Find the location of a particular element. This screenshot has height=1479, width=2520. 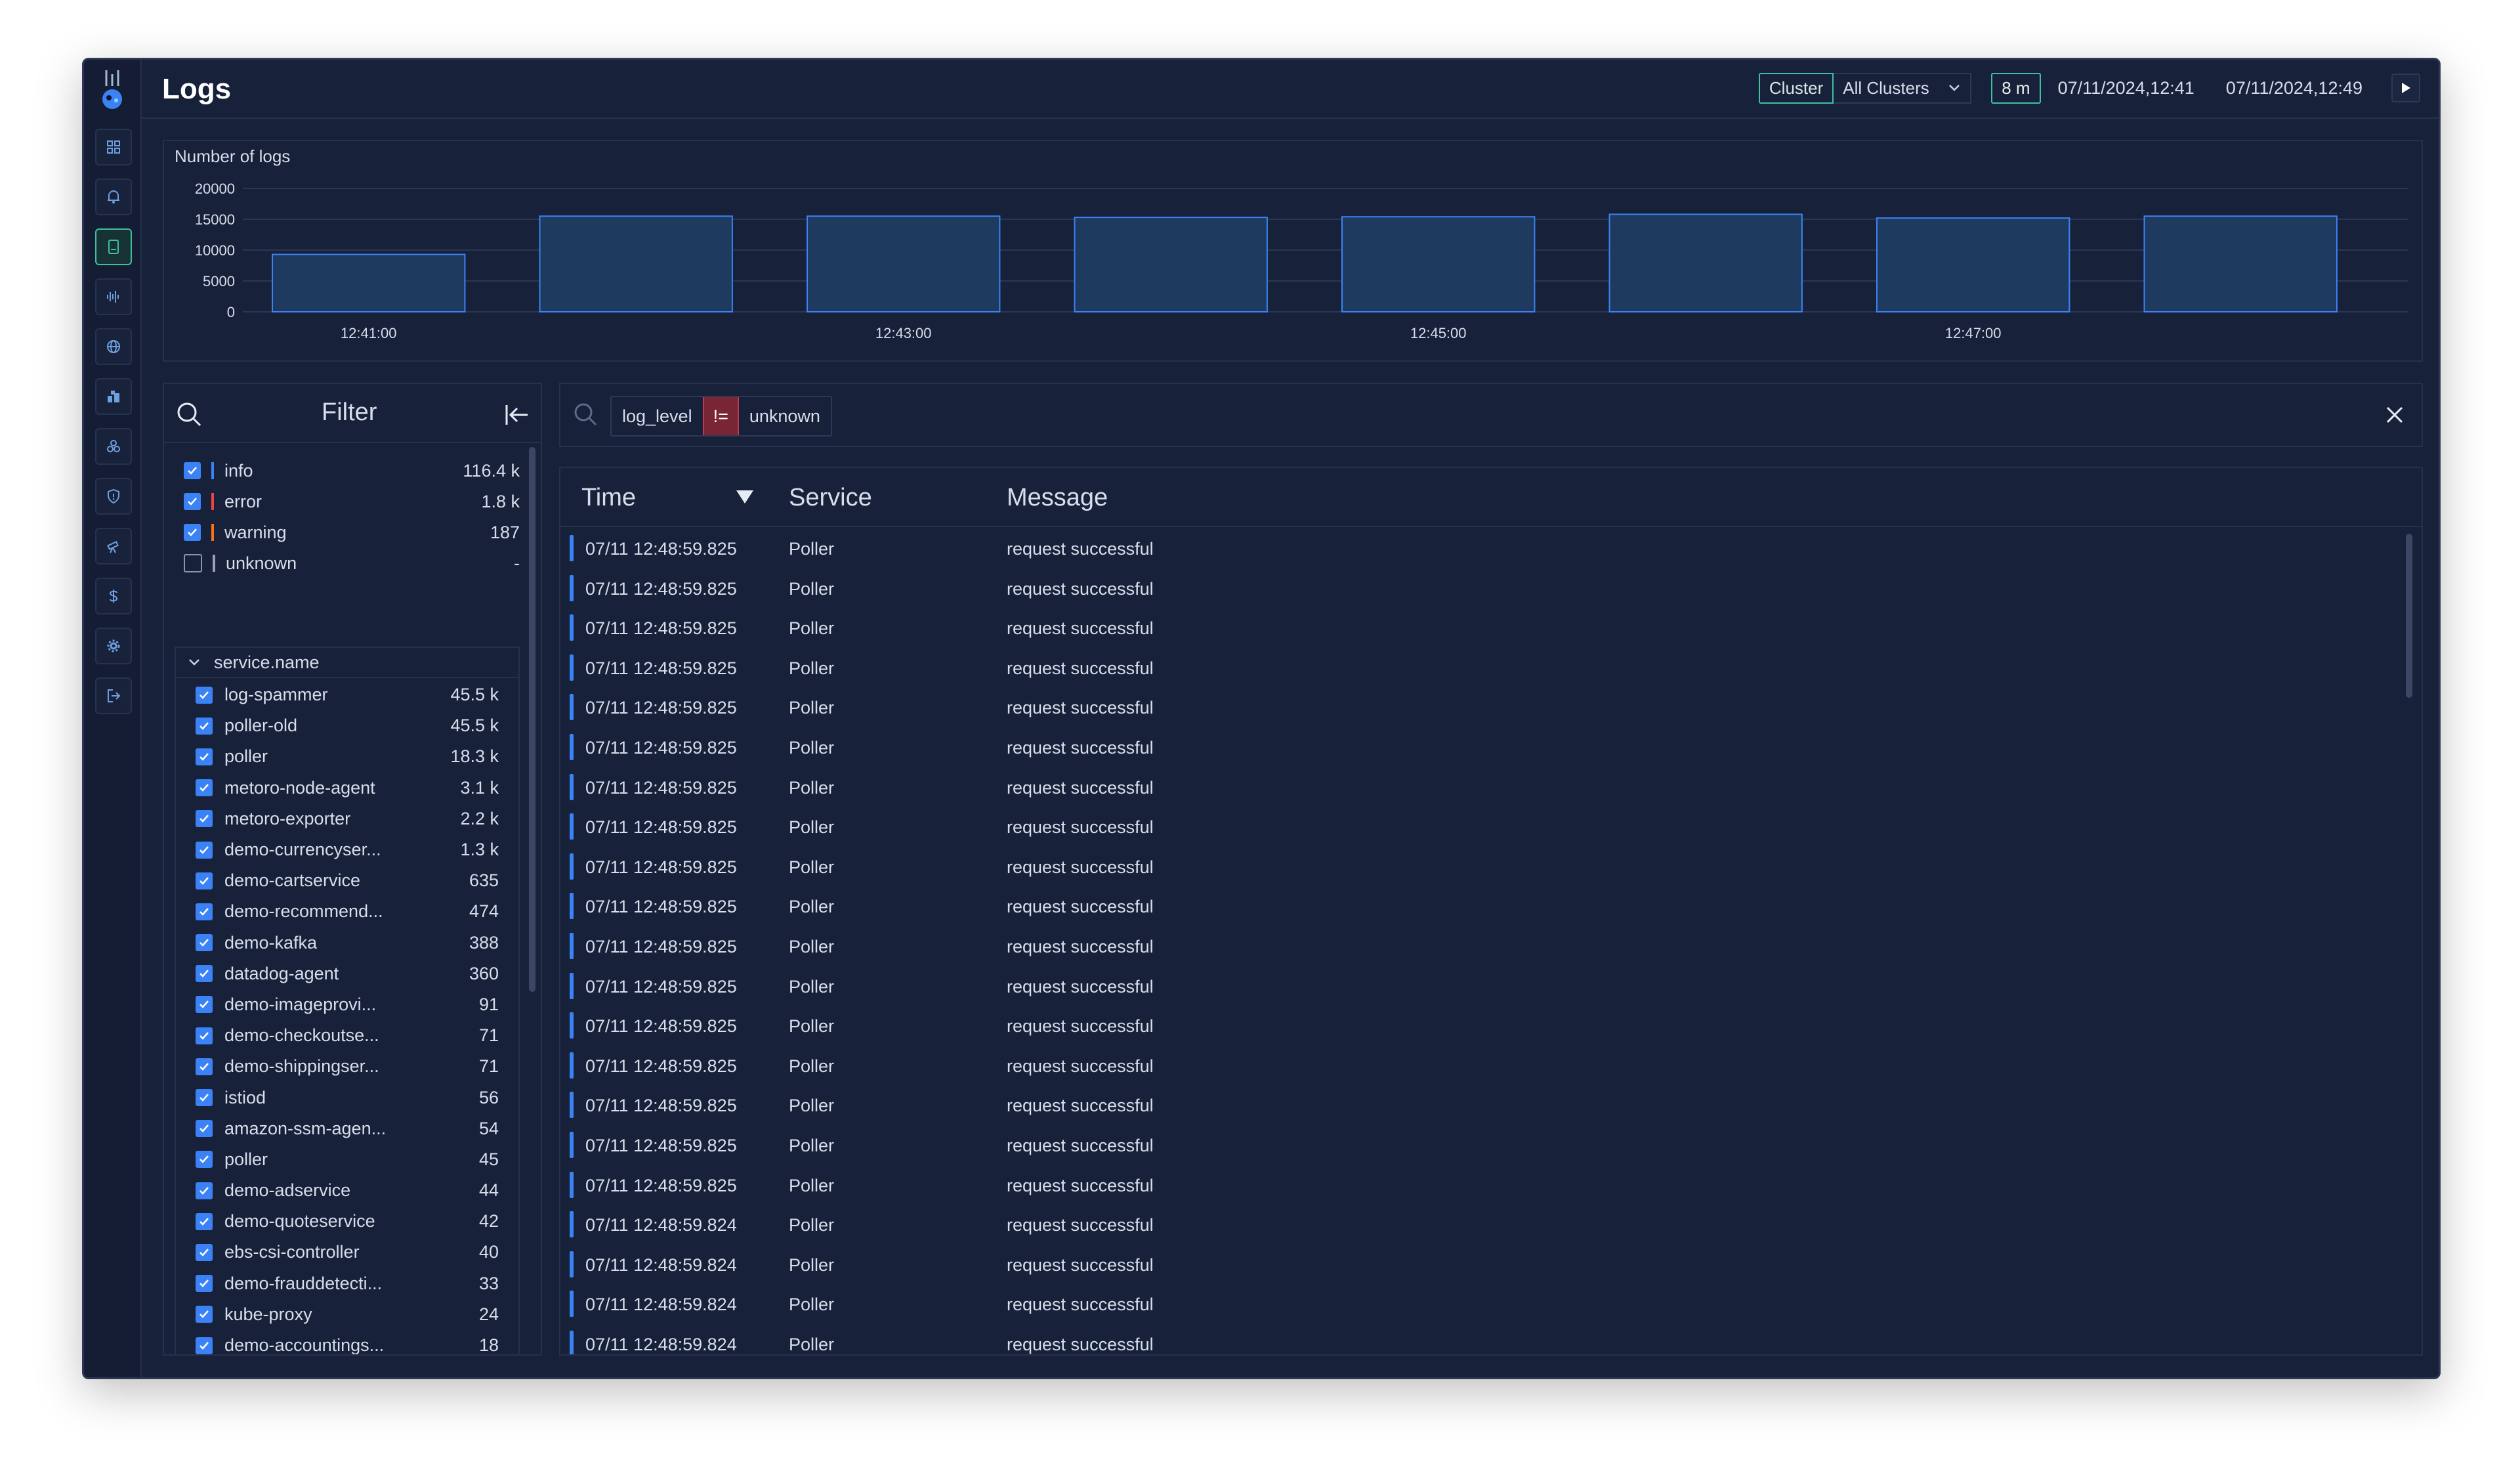

service-filter-item: demo-cartservice 635 is located at coordinates (347, 880).